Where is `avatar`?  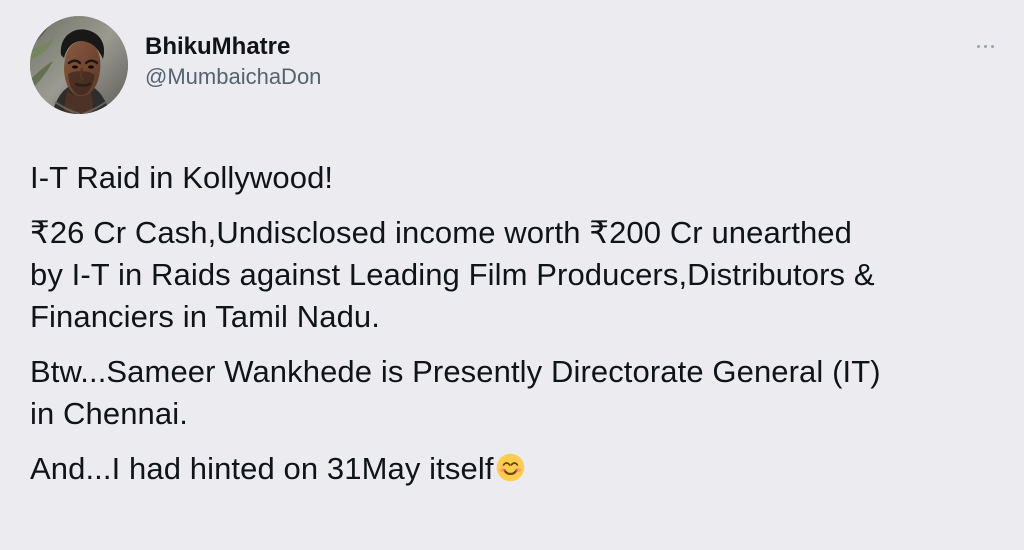
avatar is located at coordinates (79, 65).